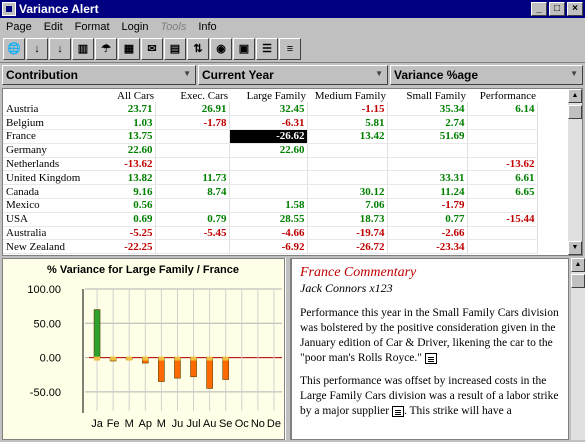  What do you see at coordinates (136, 219) in the screenshot?
I see `table-cell: 0.69` at bounding box center [136, 219].